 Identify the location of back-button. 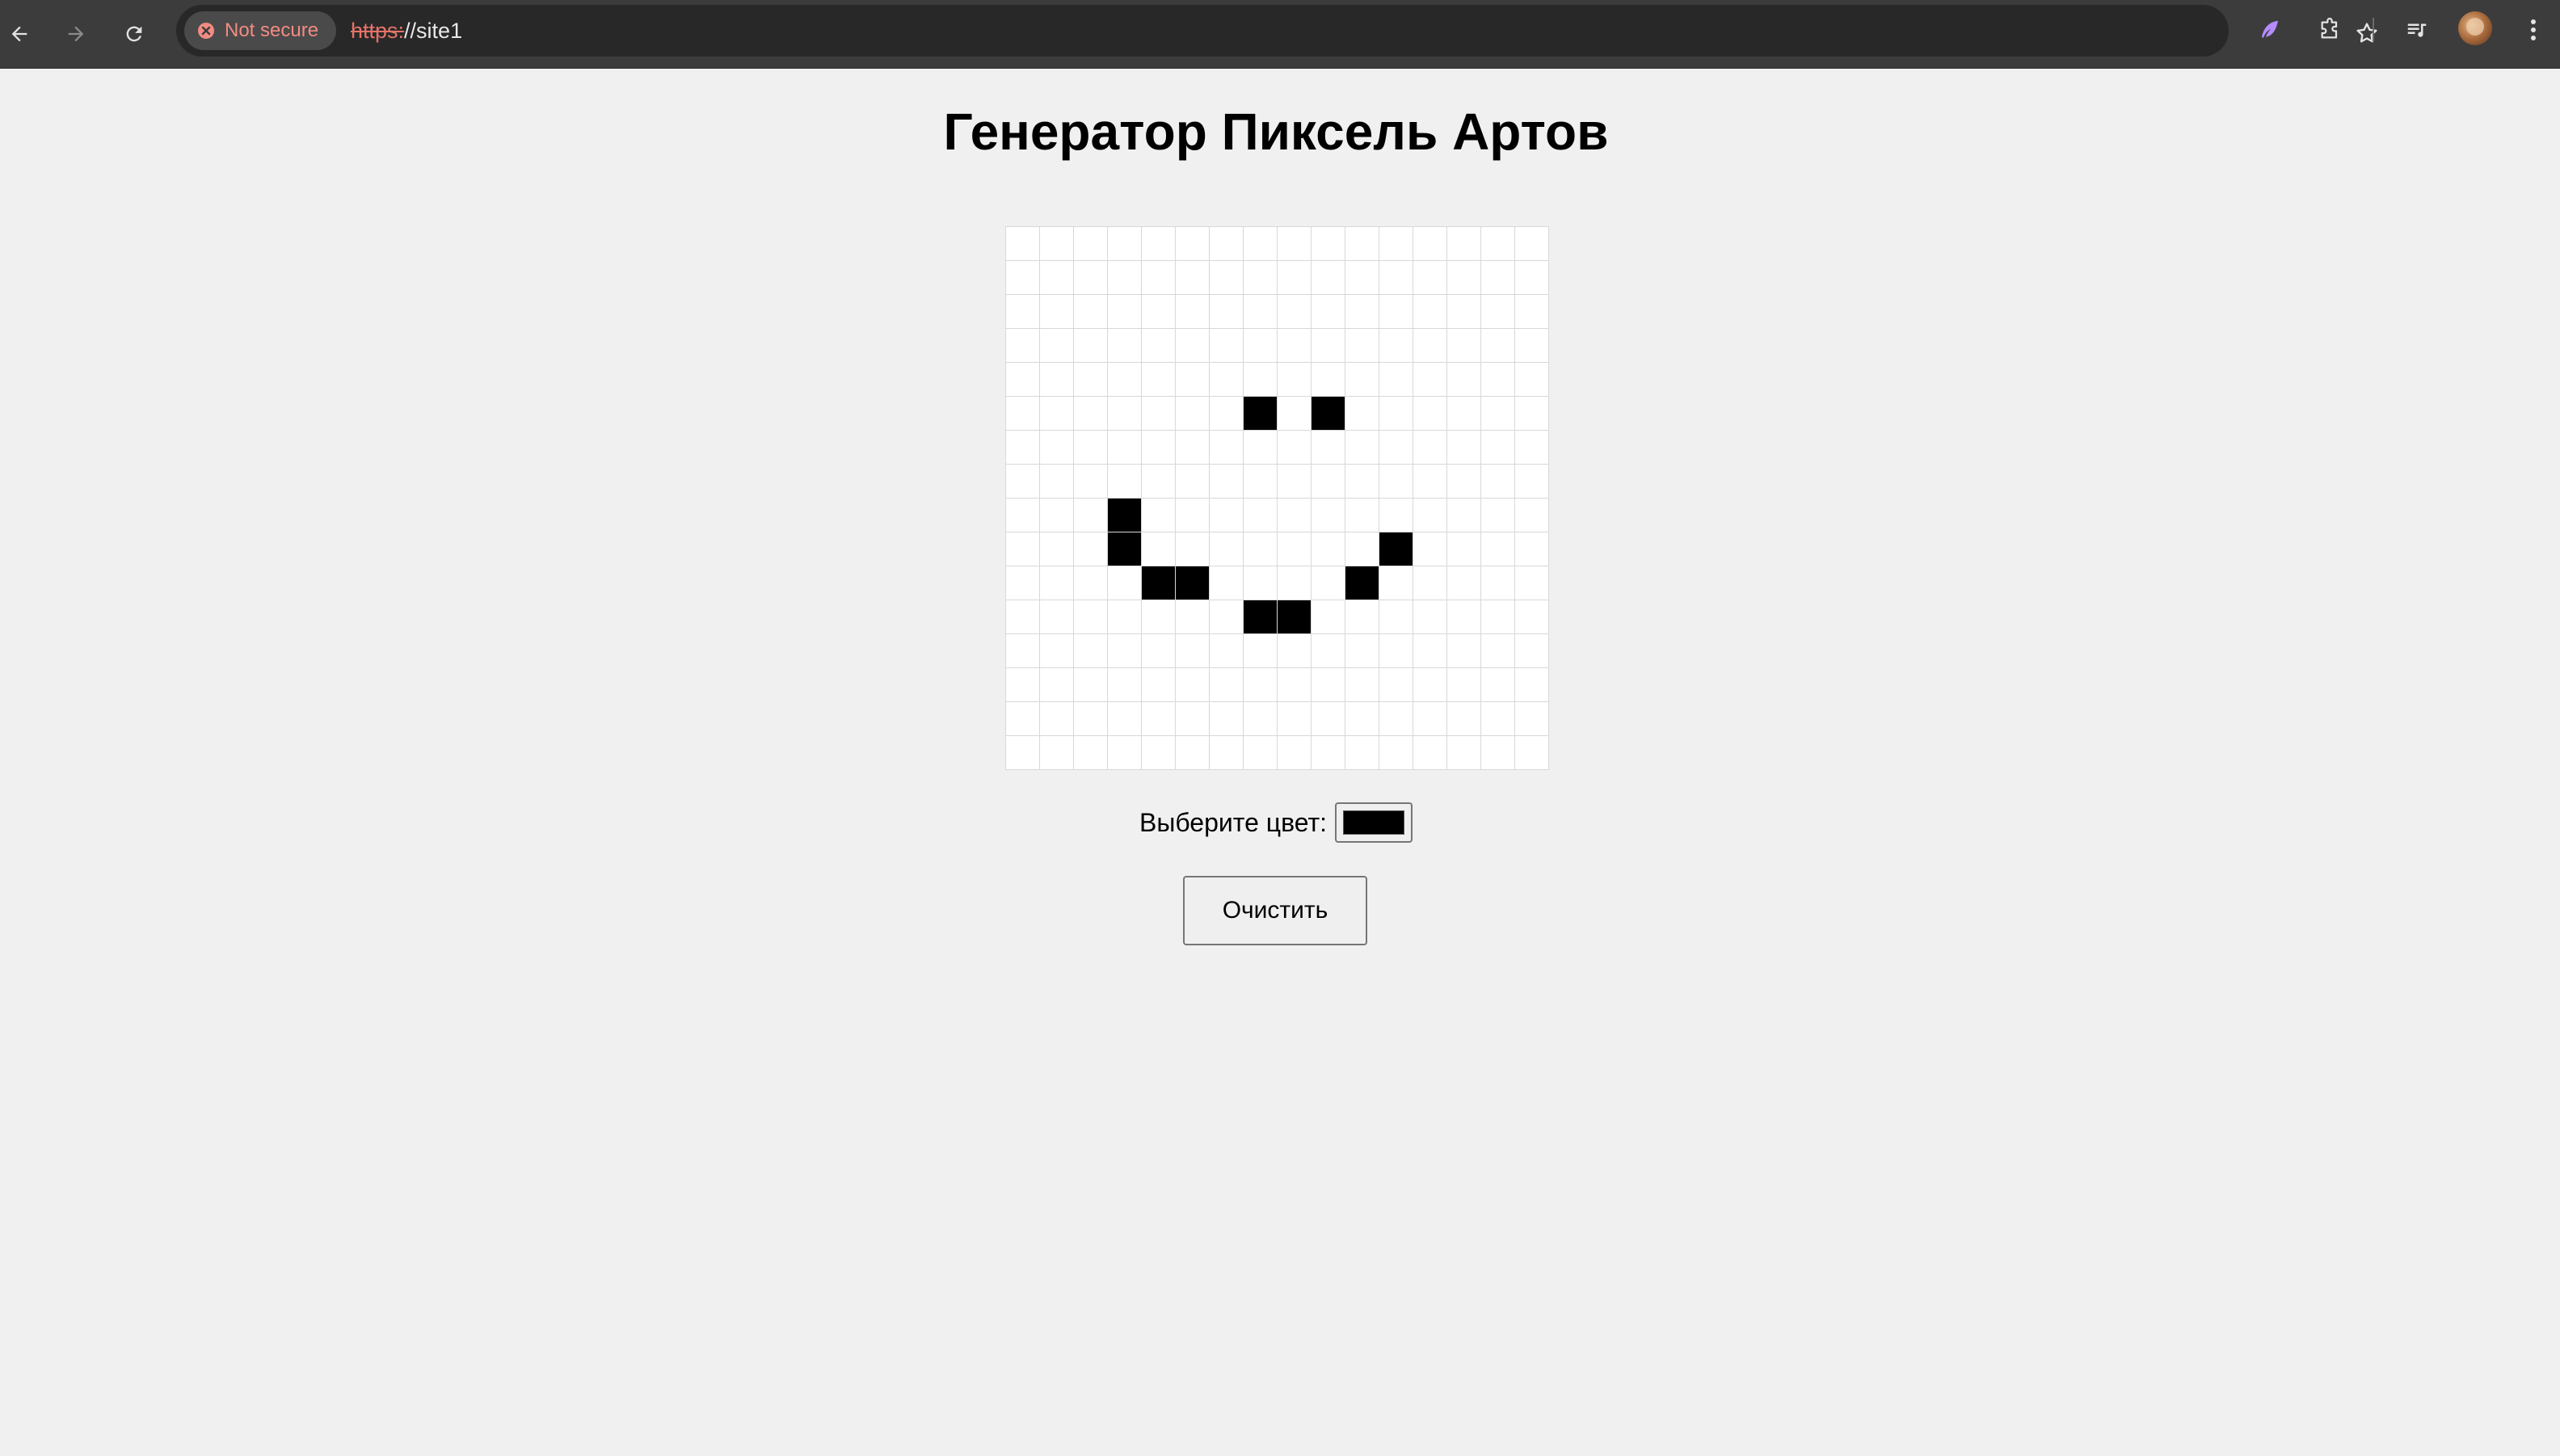
(21, 34).